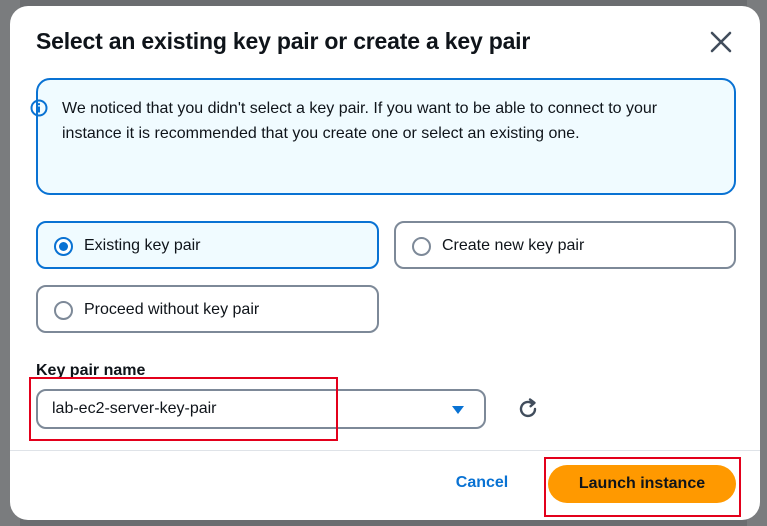 The image size is (767, 526). I want to click on option-label: Proceed without key pair, so click(172, 309).